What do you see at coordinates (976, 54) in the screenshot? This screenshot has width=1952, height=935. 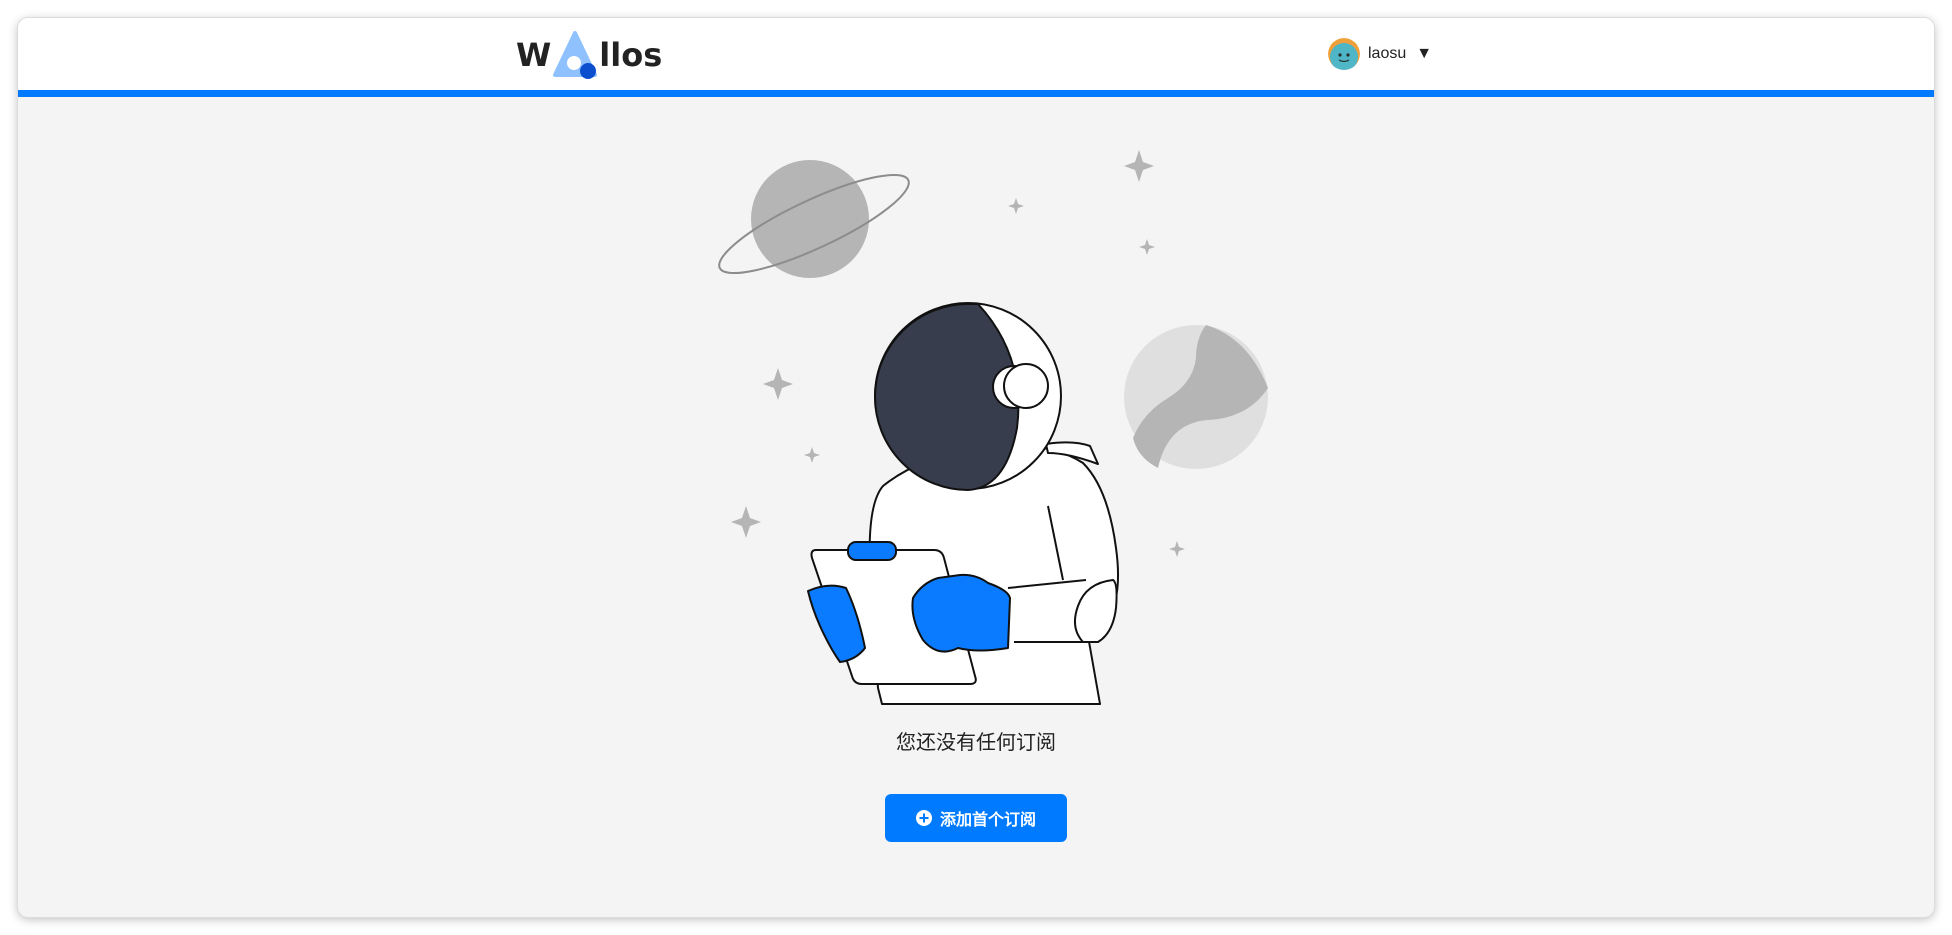 I see `header: W llos laosu ▼` at bounding box center [976, 54].